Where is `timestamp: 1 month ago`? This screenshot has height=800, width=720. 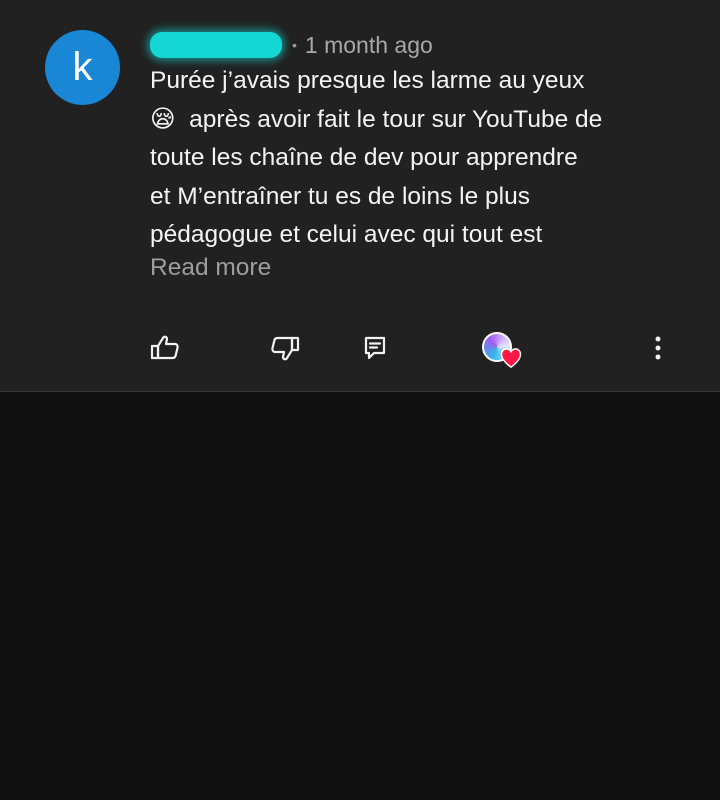
timestamp: 1 month ago is located at coordinates (368, 44).